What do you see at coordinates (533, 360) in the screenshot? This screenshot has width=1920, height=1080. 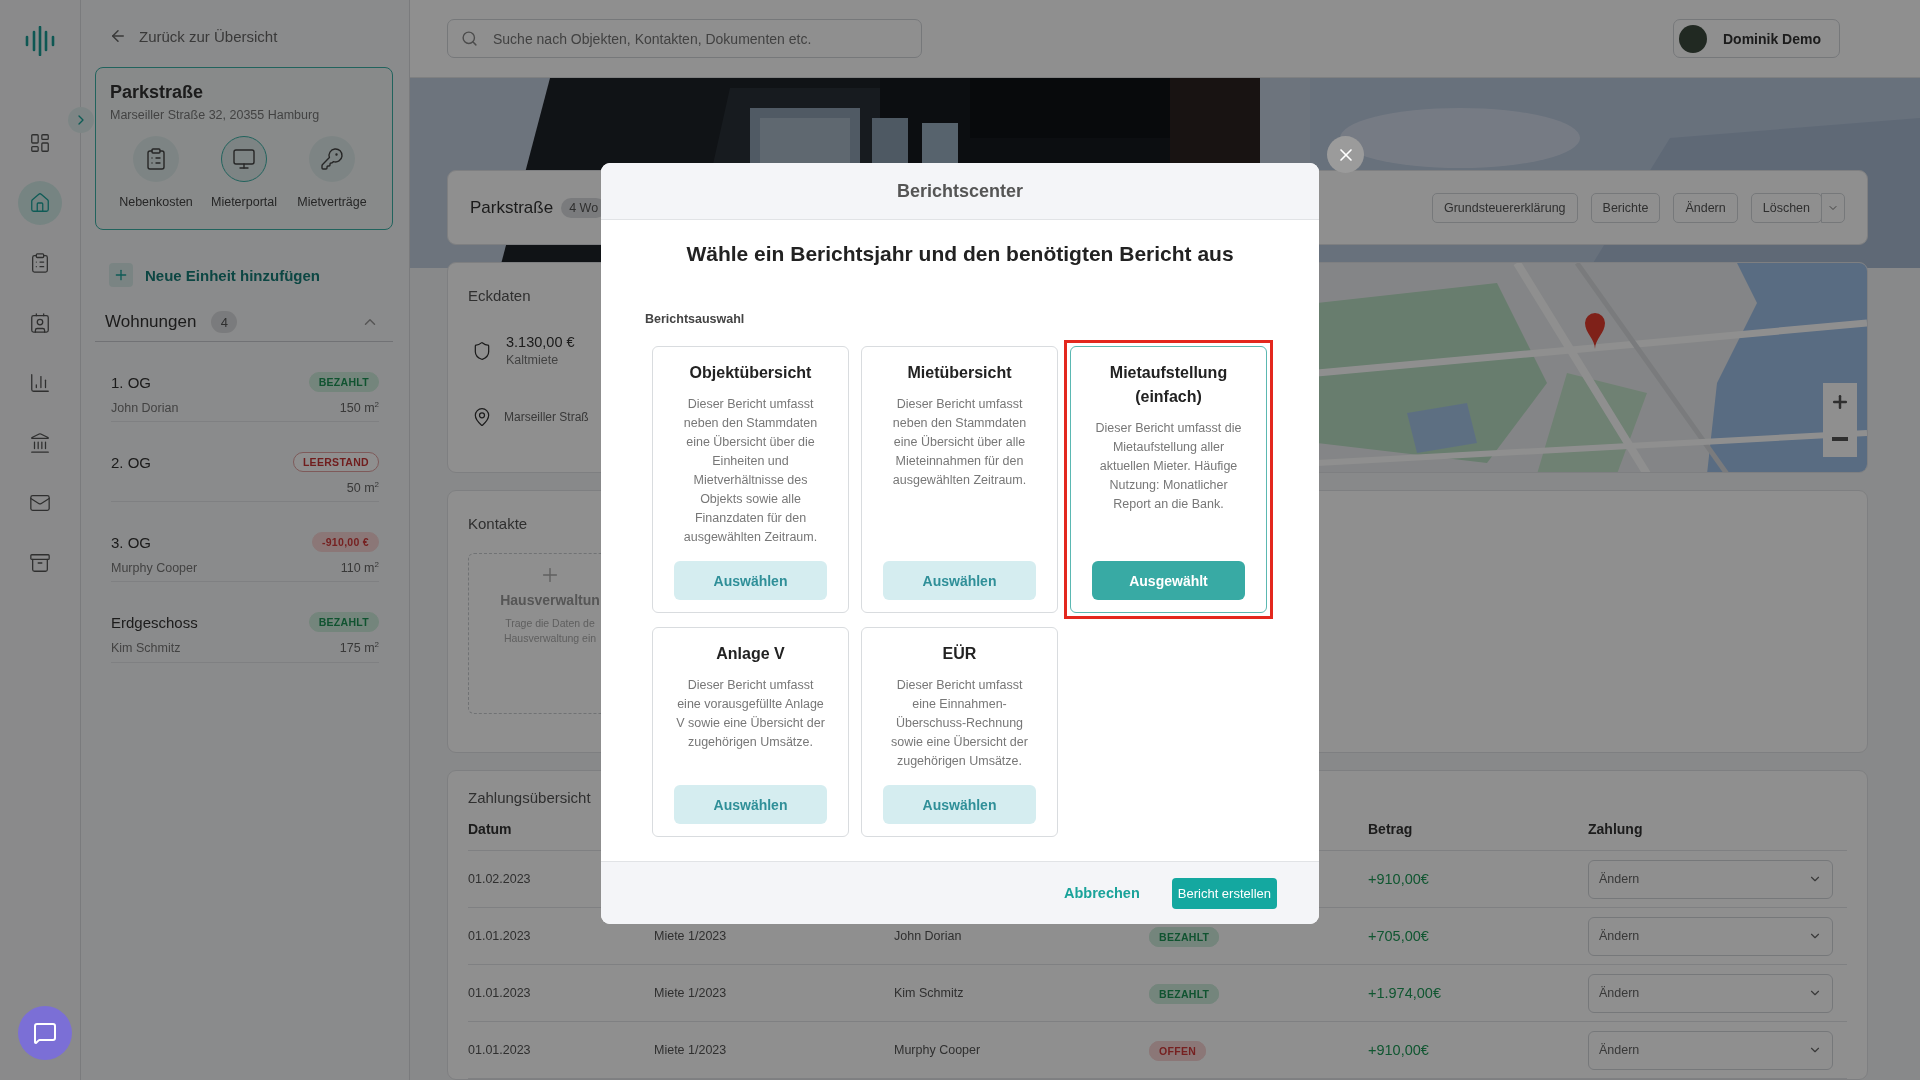 I see `rent-label: Kaltmiete` at bounding box center [533, 360].